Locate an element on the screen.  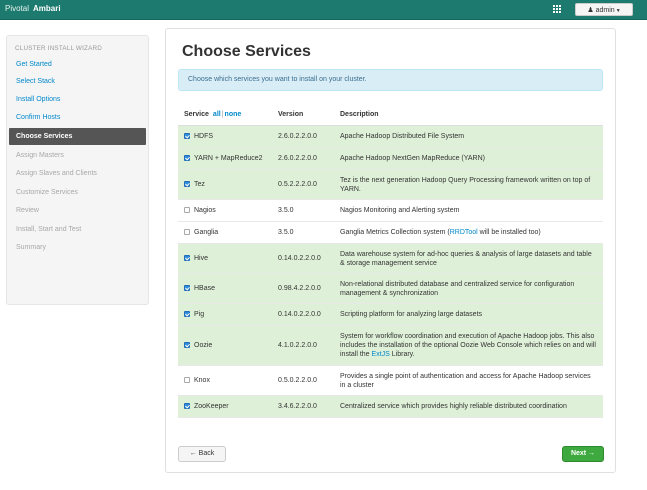
version-cell: 0.5.0.2.2.0.0 is located at coordinates (303, 380).